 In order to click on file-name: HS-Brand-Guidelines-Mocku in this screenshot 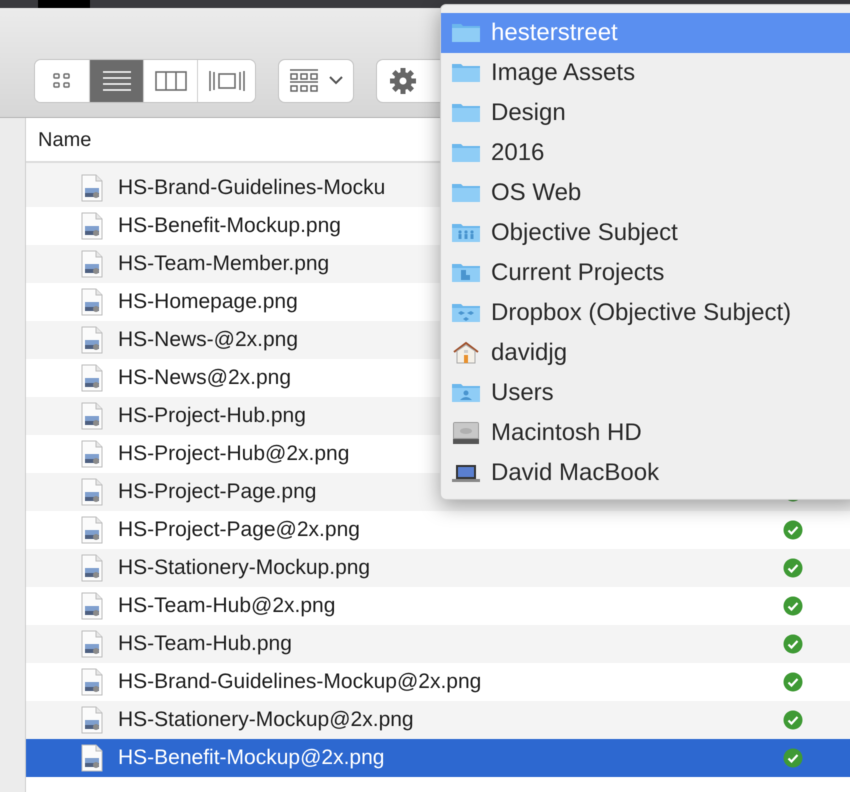, I will do `click(252, 188)`.